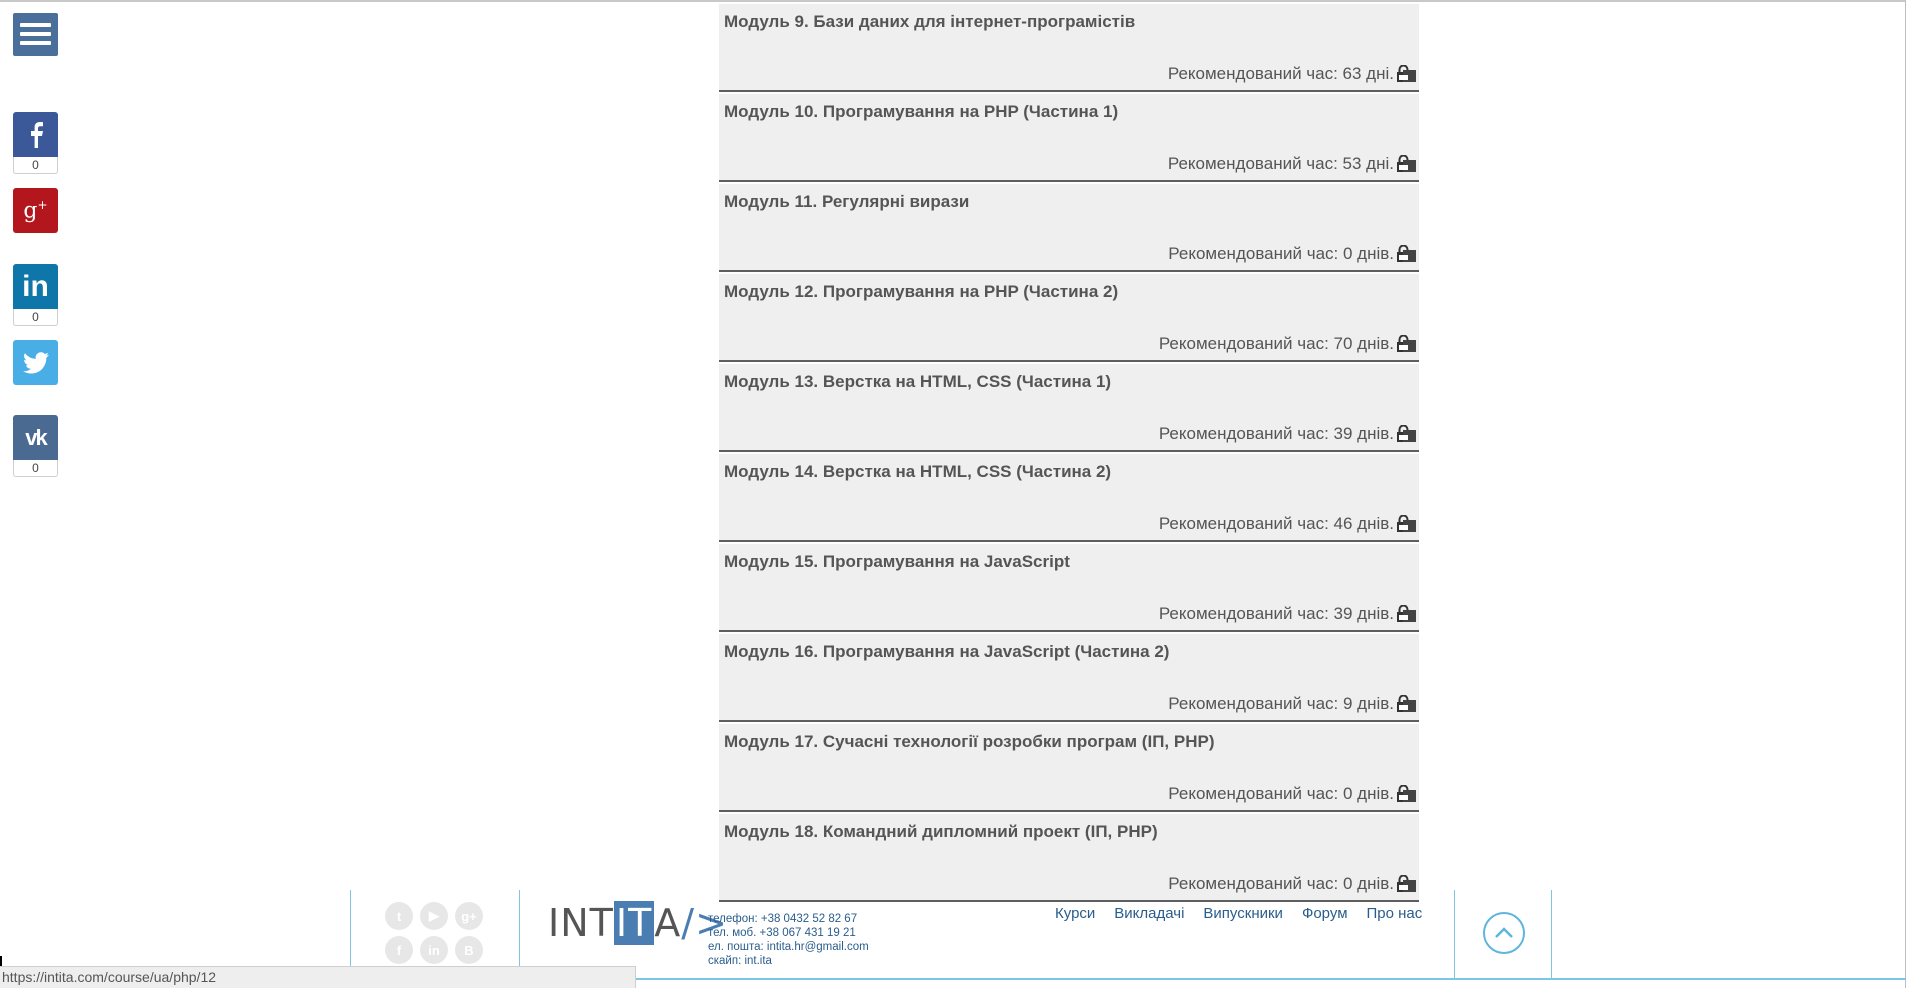 The height and width of the screenshot is (988, 1906). What do you see at coordinates (35, 468) in the screenshot?
I see `vk-share-count: 0` at bounding box center [35, 468].